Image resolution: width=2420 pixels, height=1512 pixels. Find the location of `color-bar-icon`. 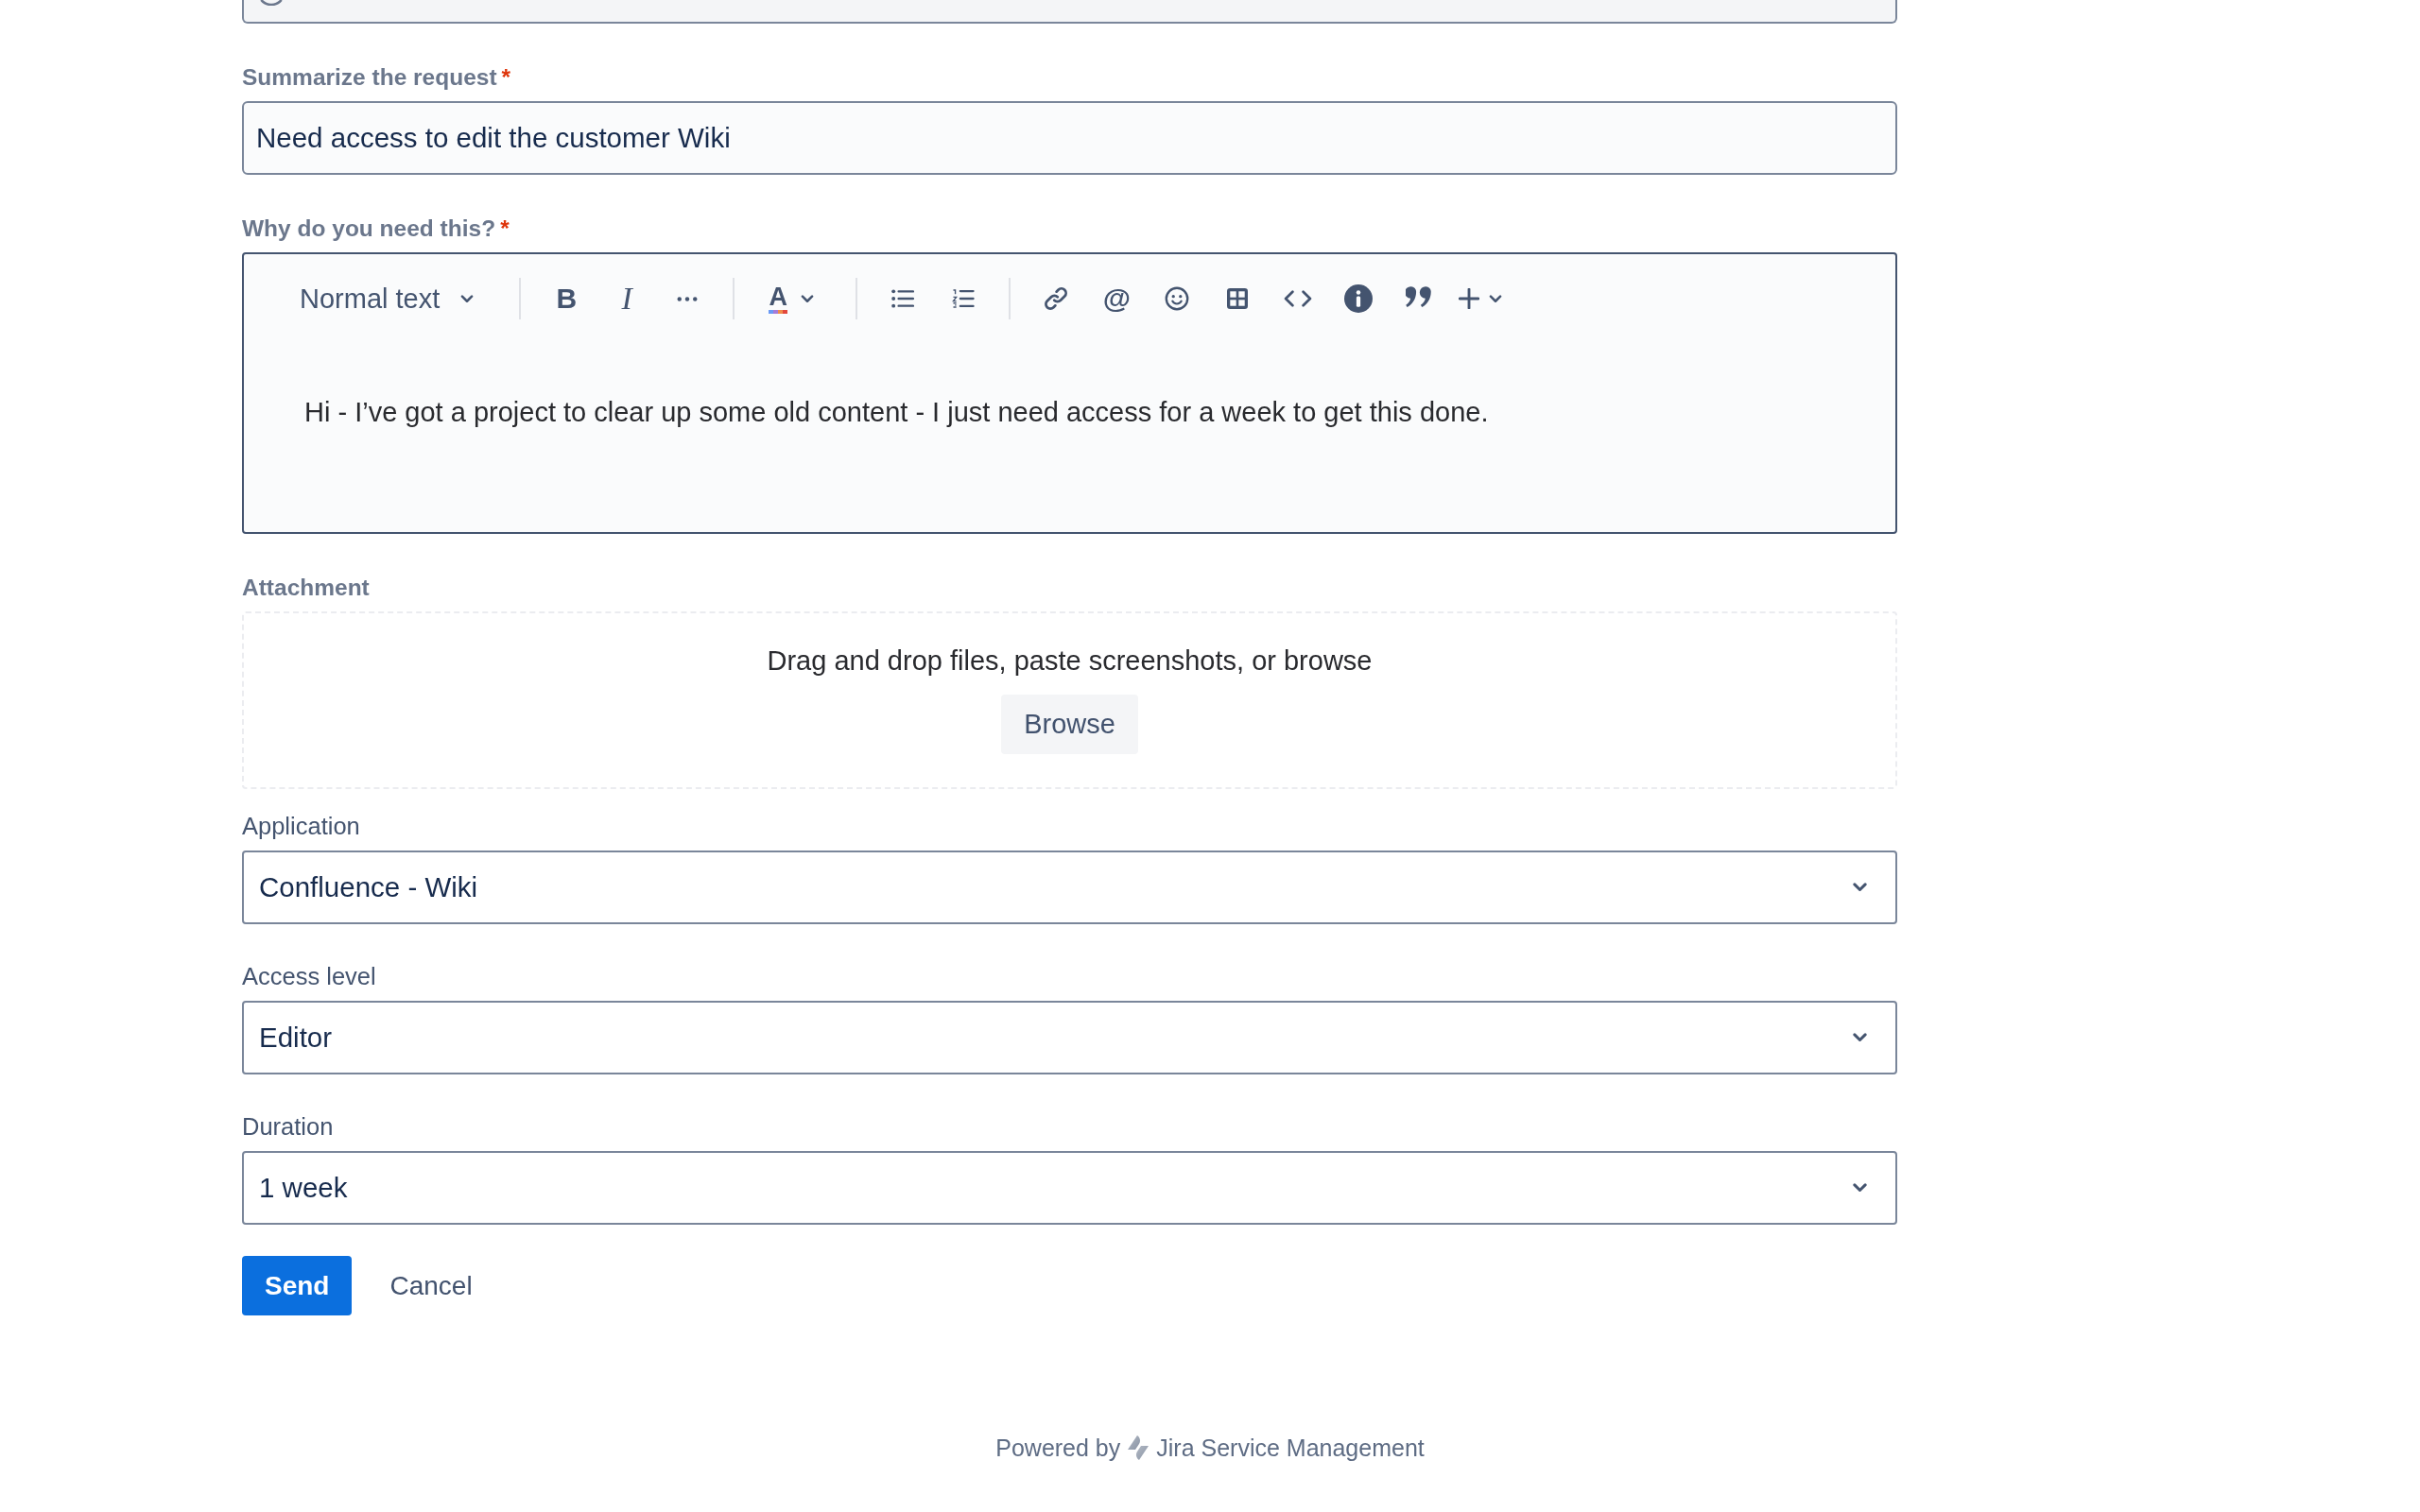

color-bar-icon is located at coordinates (778, 311).